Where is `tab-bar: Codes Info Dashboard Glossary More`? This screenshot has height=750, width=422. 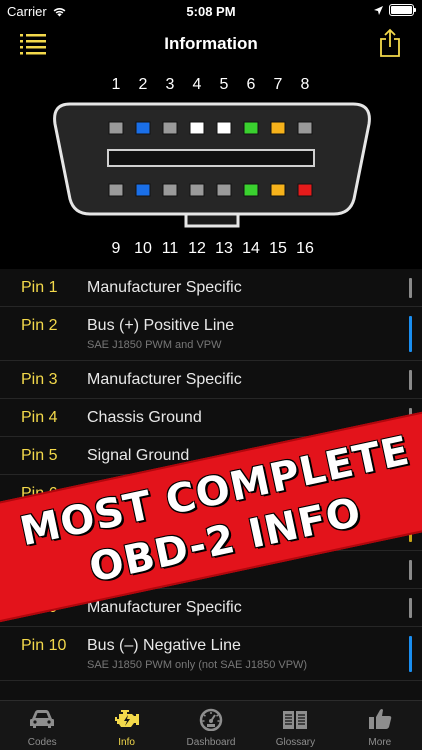 tab-bar: Codes Info Dashboard Glossary More is located at coordinates (211, 725).